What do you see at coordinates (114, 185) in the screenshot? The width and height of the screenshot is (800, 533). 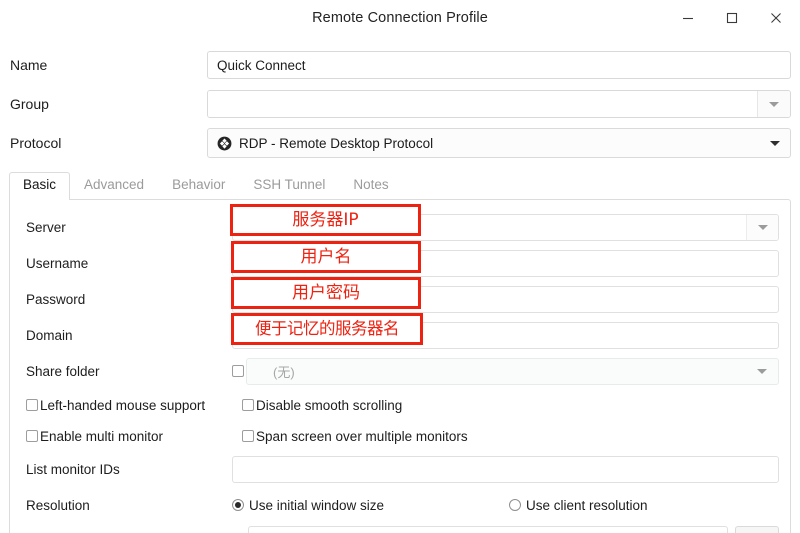 I see `tab-advanced: Advanced` at bounding box center [114, 185].